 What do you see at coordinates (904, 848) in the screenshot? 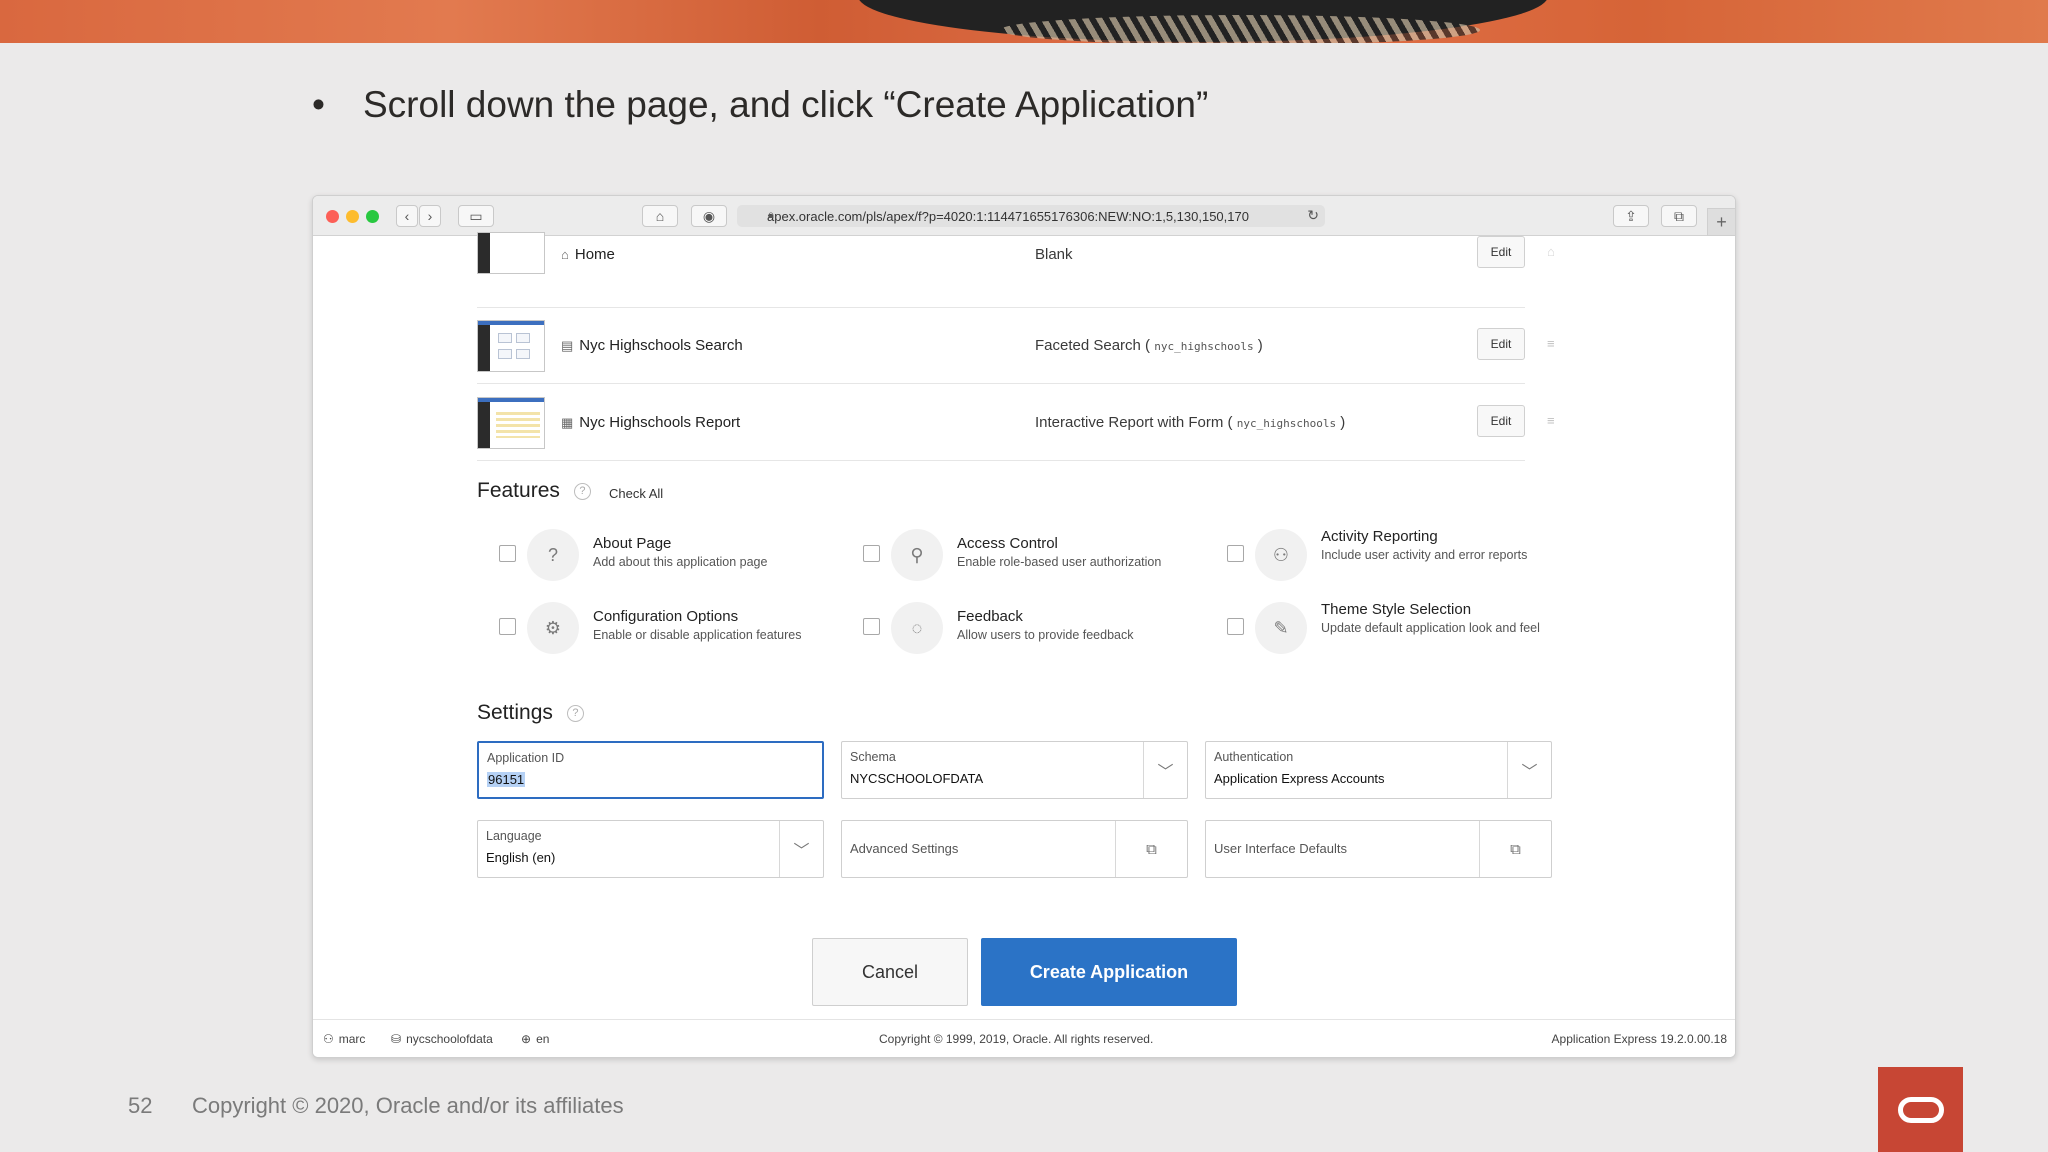
I see `field-label: Advanced Settings` at bounding box center [904, 848].